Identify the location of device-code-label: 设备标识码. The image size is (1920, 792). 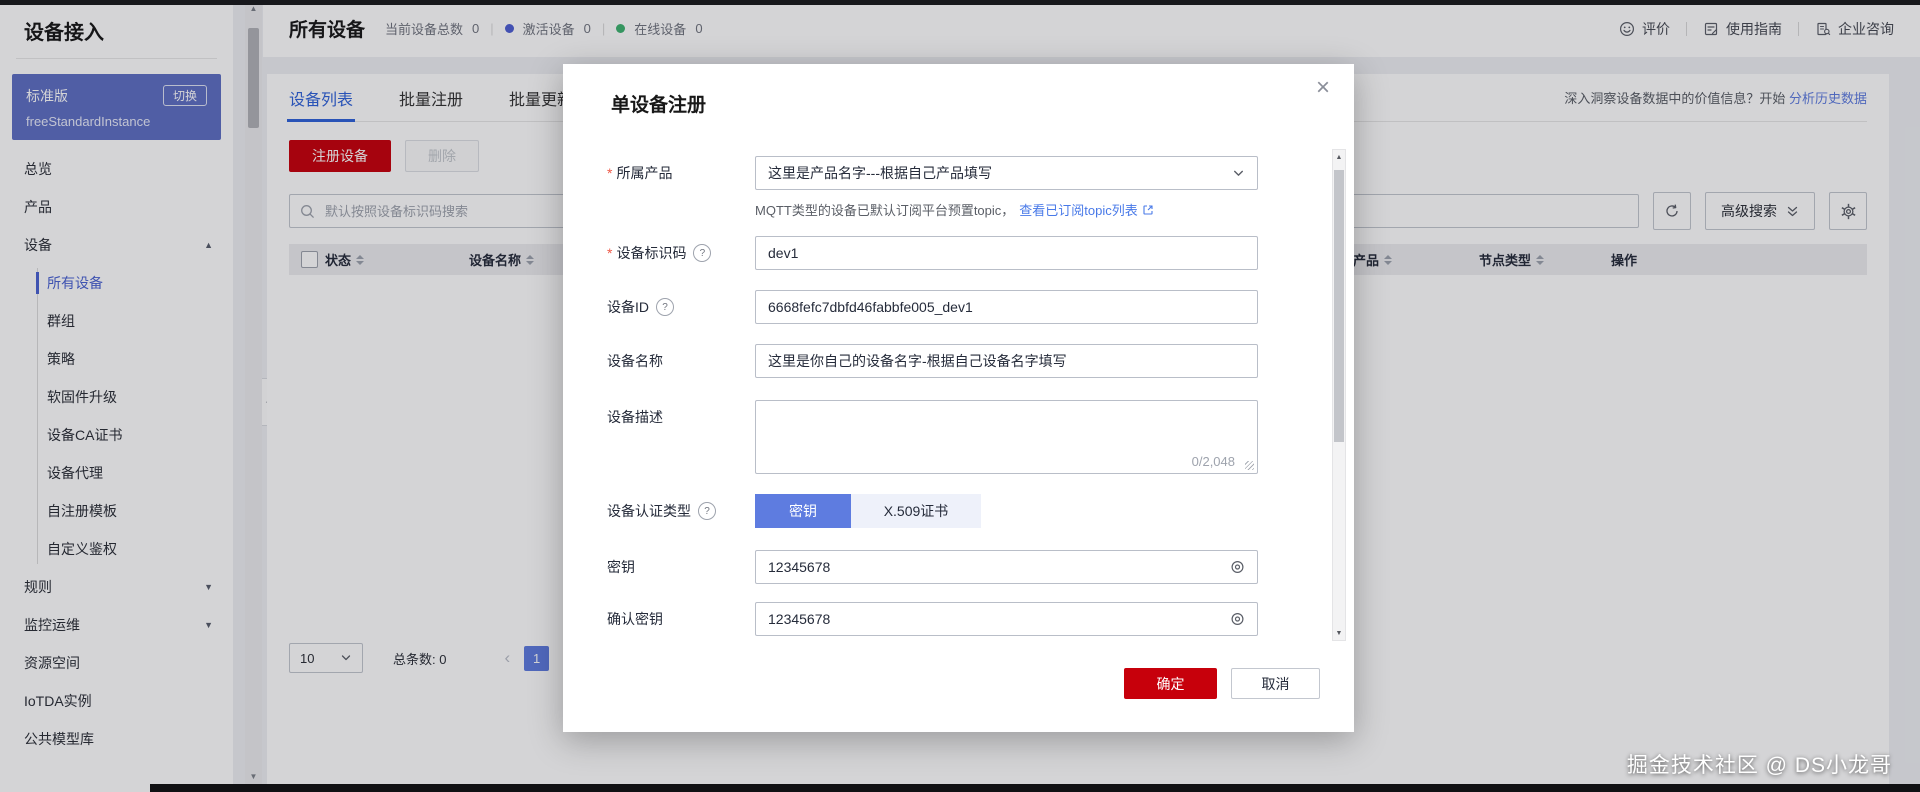
(651, 253).